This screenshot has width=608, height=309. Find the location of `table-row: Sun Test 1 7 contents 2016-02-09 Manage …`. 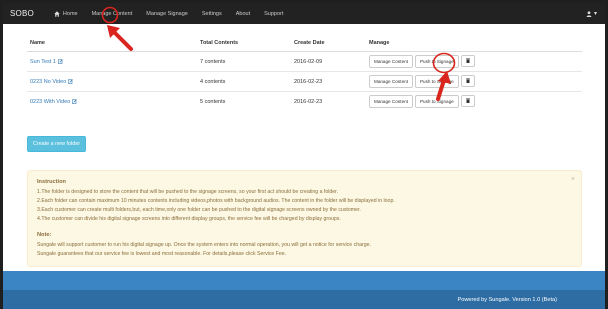

table-row: Sun Test 1 7 contents 2016-02-09 Manage … is located at coordinates (304, 62).